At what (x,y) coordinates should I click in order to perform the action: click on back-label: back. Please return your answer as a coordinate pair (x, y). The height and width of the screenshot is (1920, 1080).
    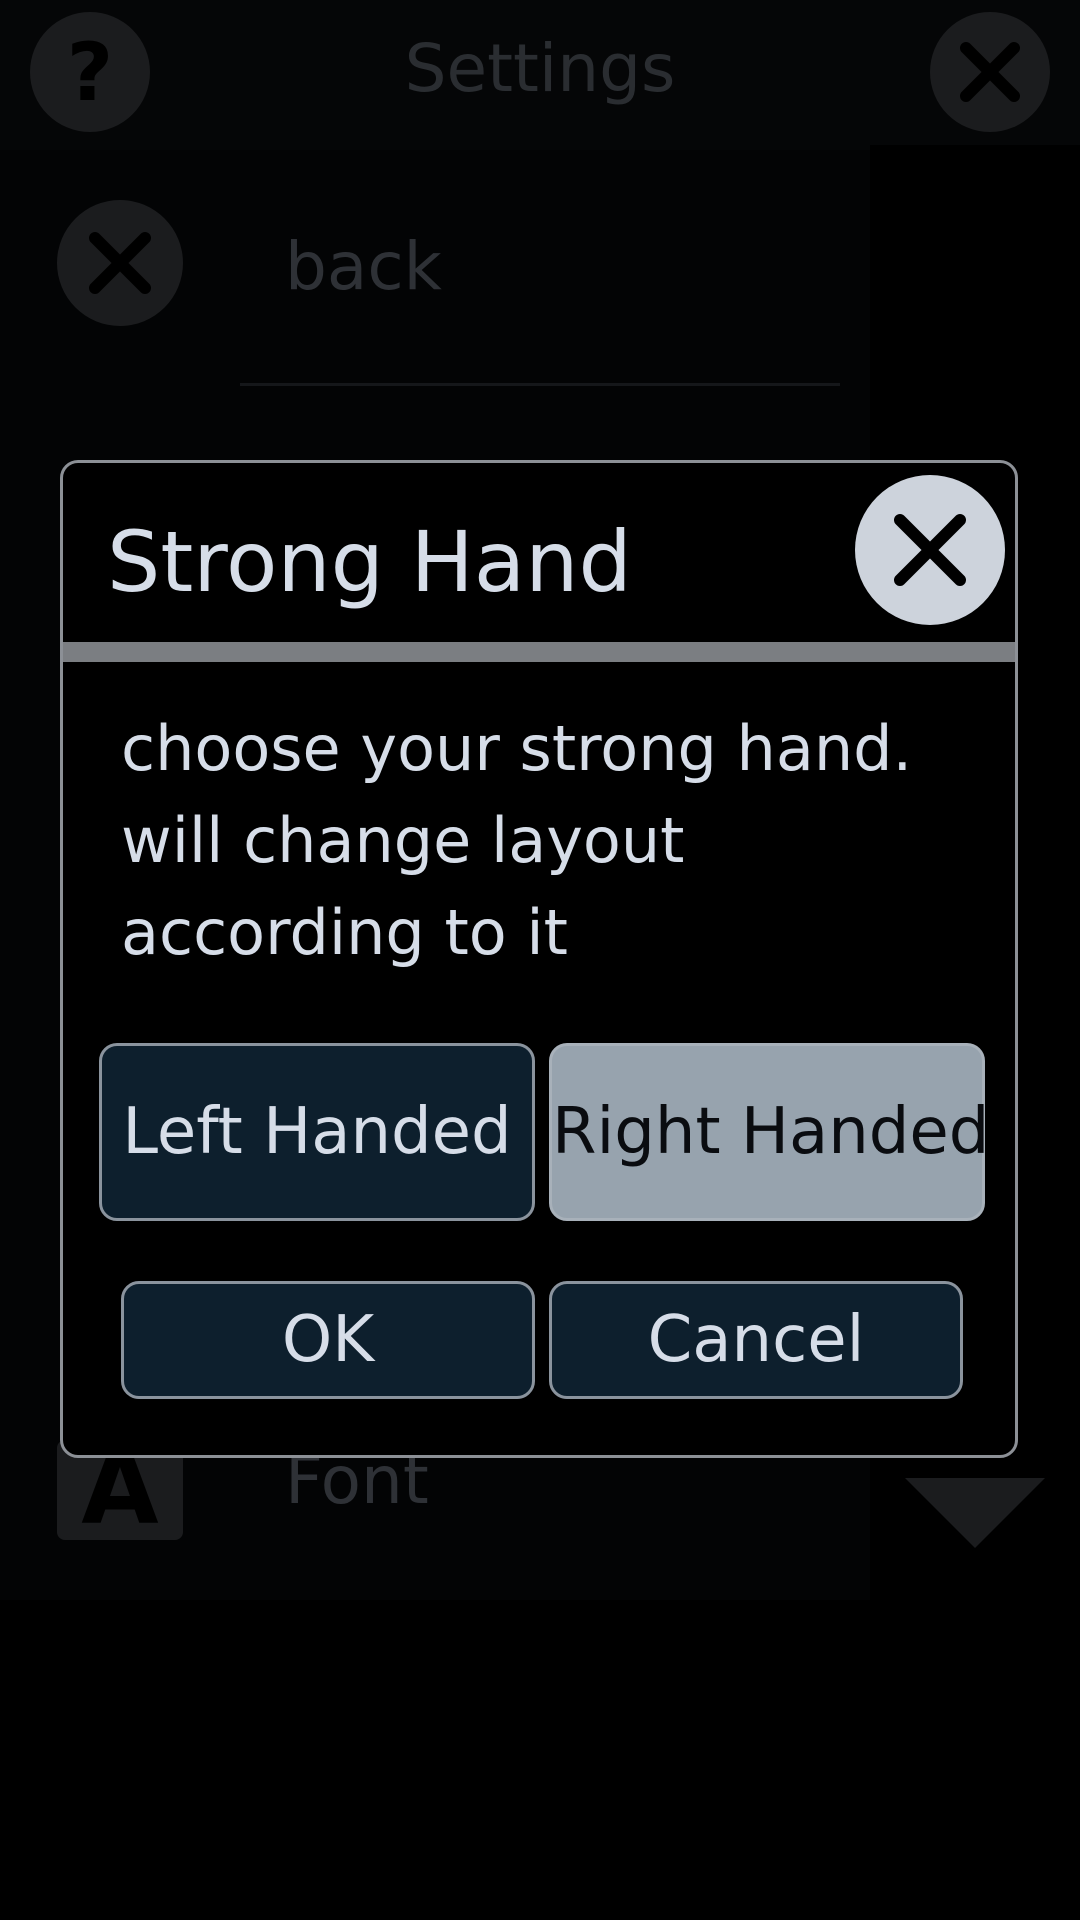
    Looking at the image, I should click on (363, 266).